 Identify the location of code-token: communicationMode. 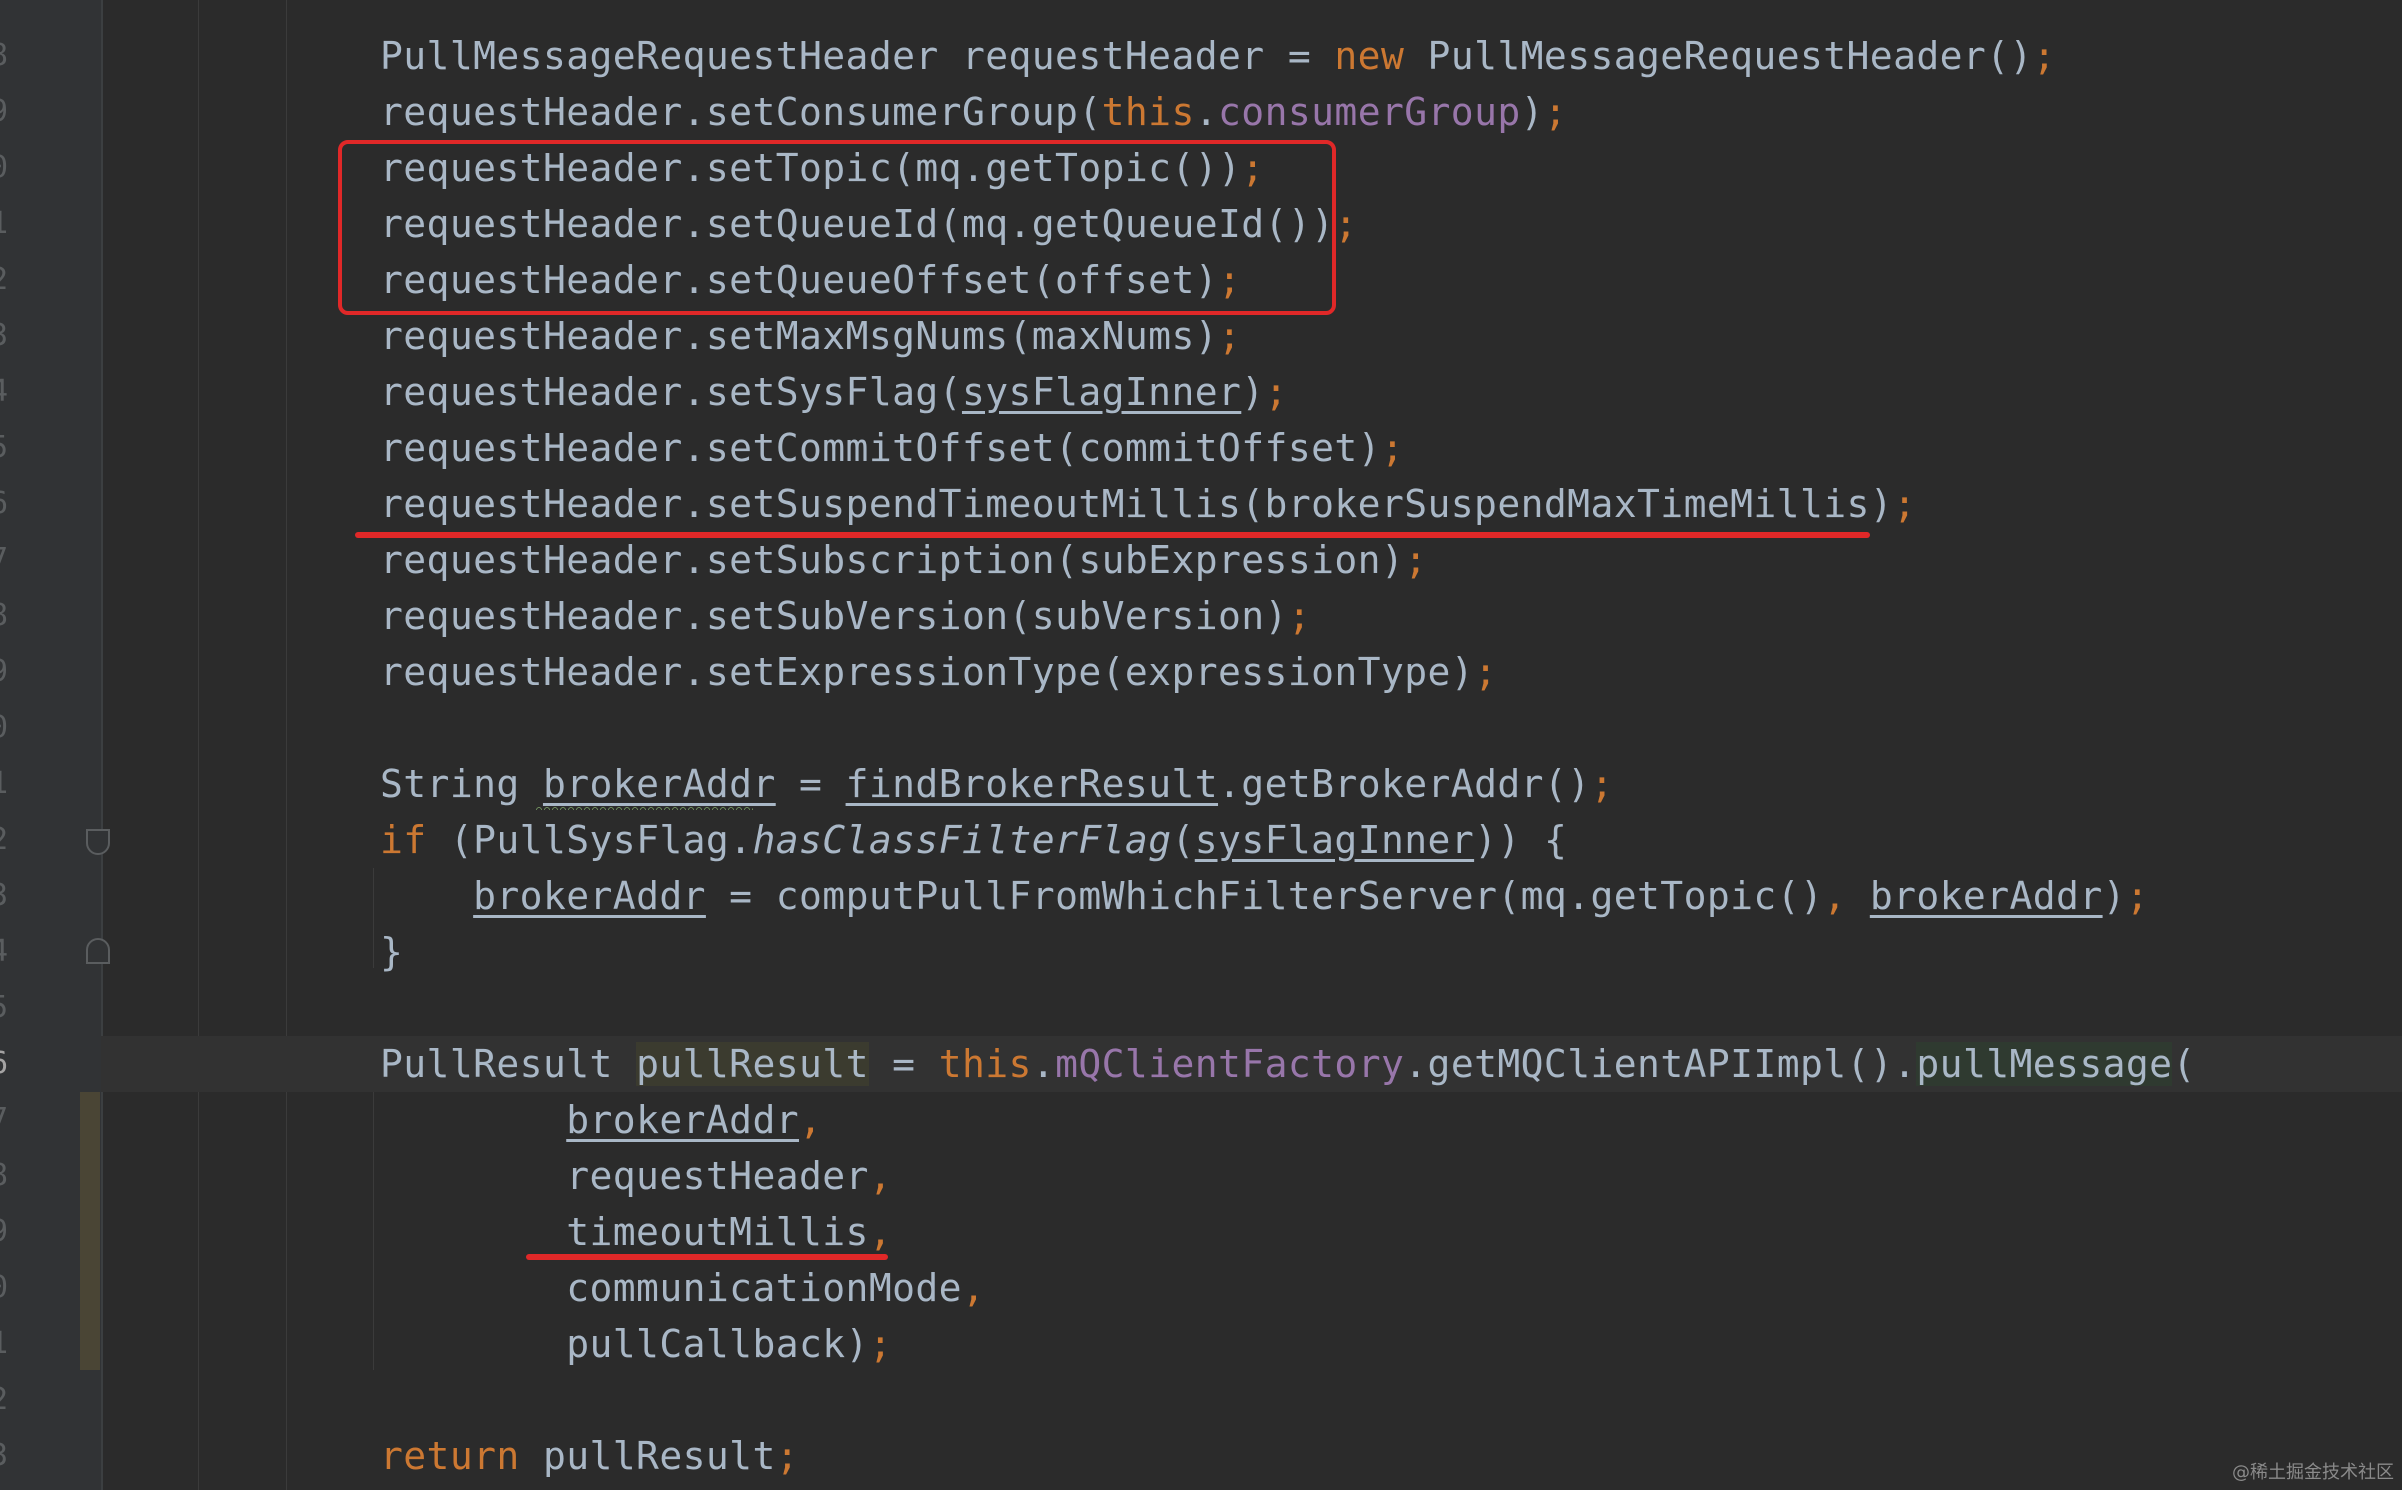
(671, 1288).